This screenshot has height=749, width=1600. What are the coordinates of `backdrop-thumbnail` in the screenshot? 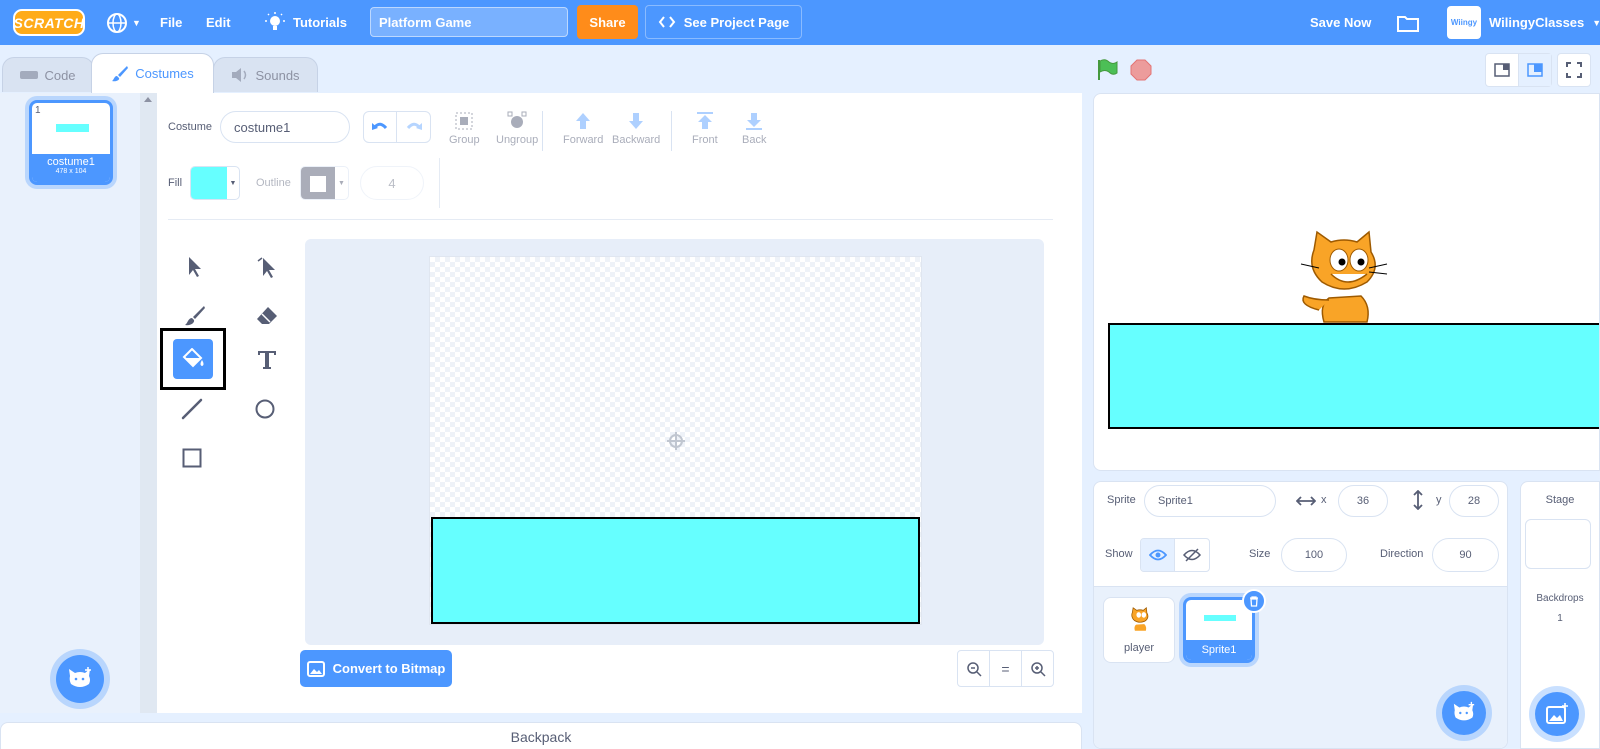 It's located at (1558, 544).